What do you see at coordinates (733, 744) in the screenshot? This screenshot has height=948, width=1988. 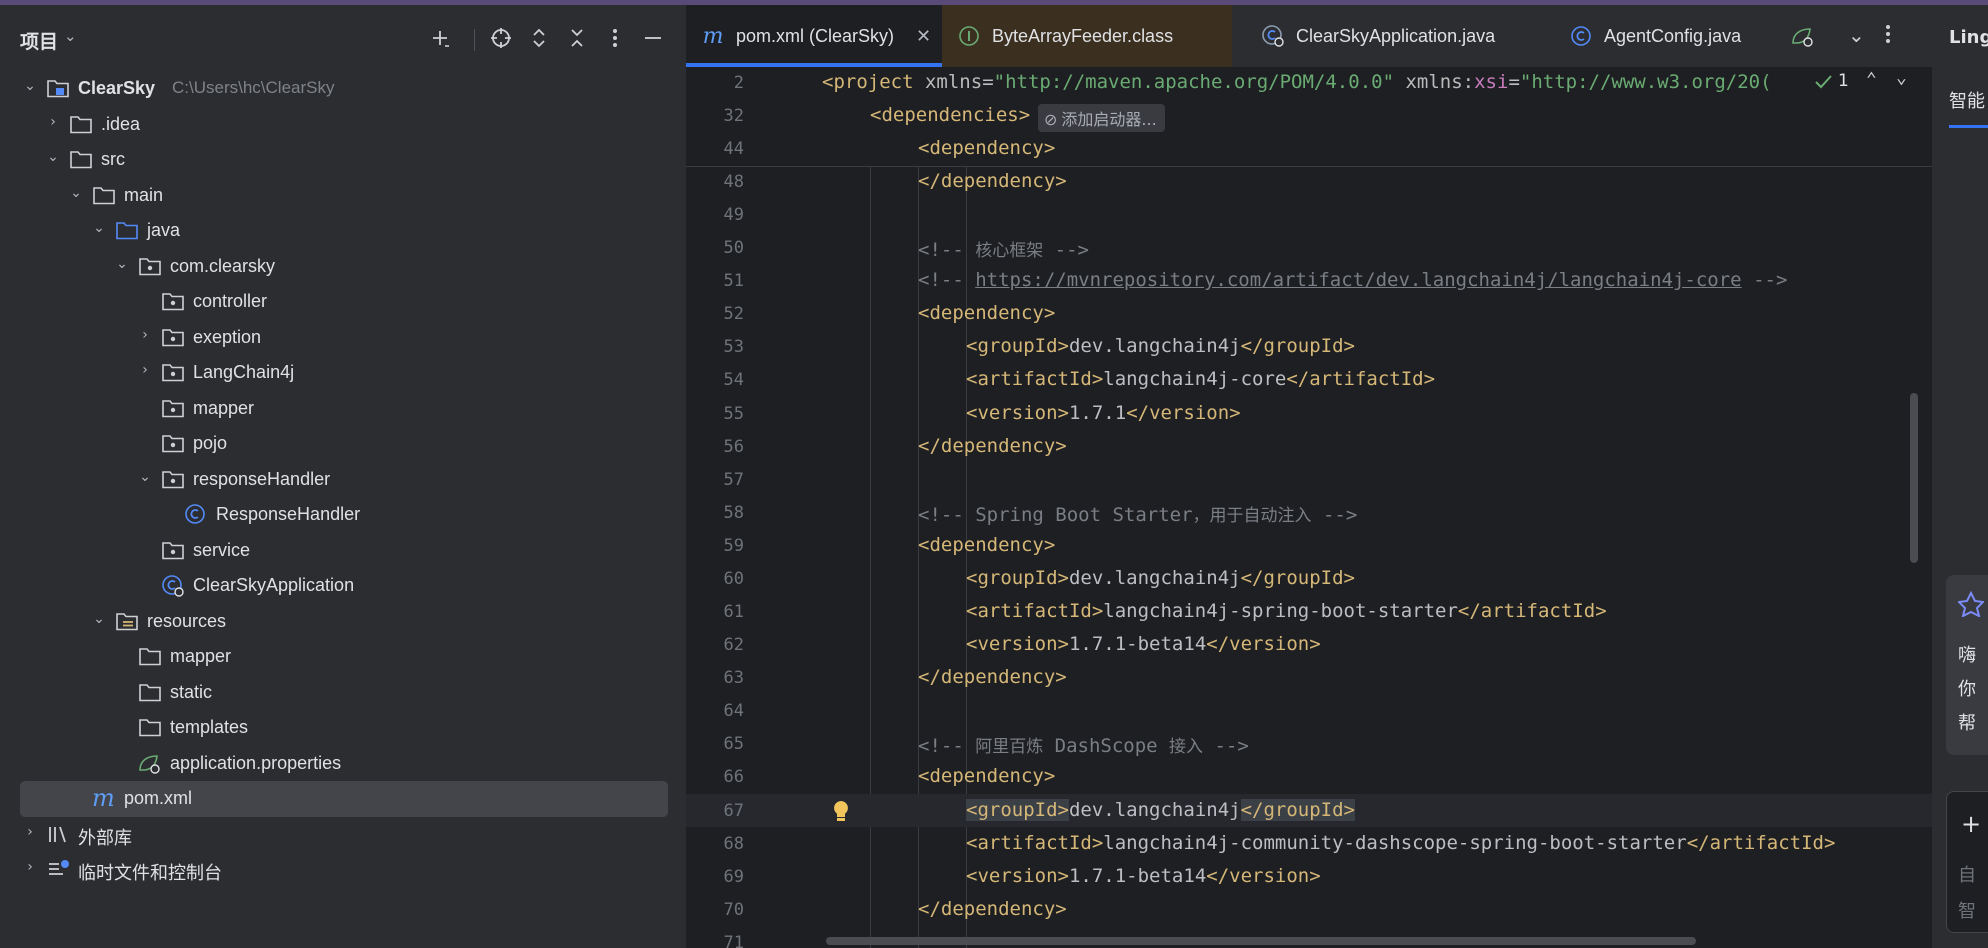 I see `line-number: 65` at bounding box center [733, 744].